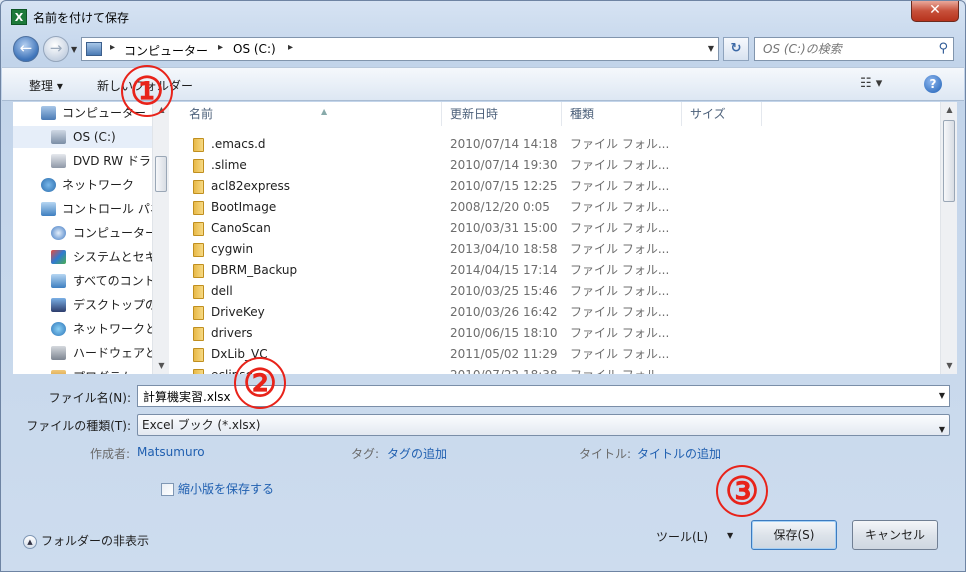  I want to click on help-icon: ?, so click(933, 84).